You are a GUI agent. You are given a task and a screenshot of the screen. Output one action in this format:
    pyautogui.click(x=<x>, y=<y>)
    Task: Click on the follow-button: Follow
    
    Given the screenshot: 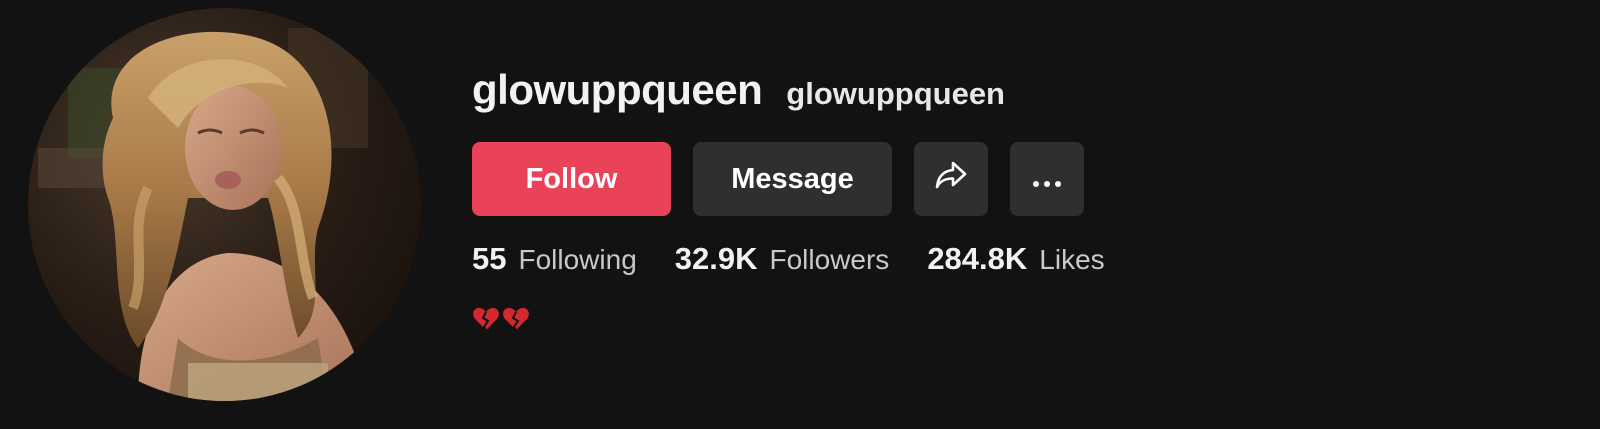 What is the action you would take?
    pyautogui.click(x=571, y=179)
    